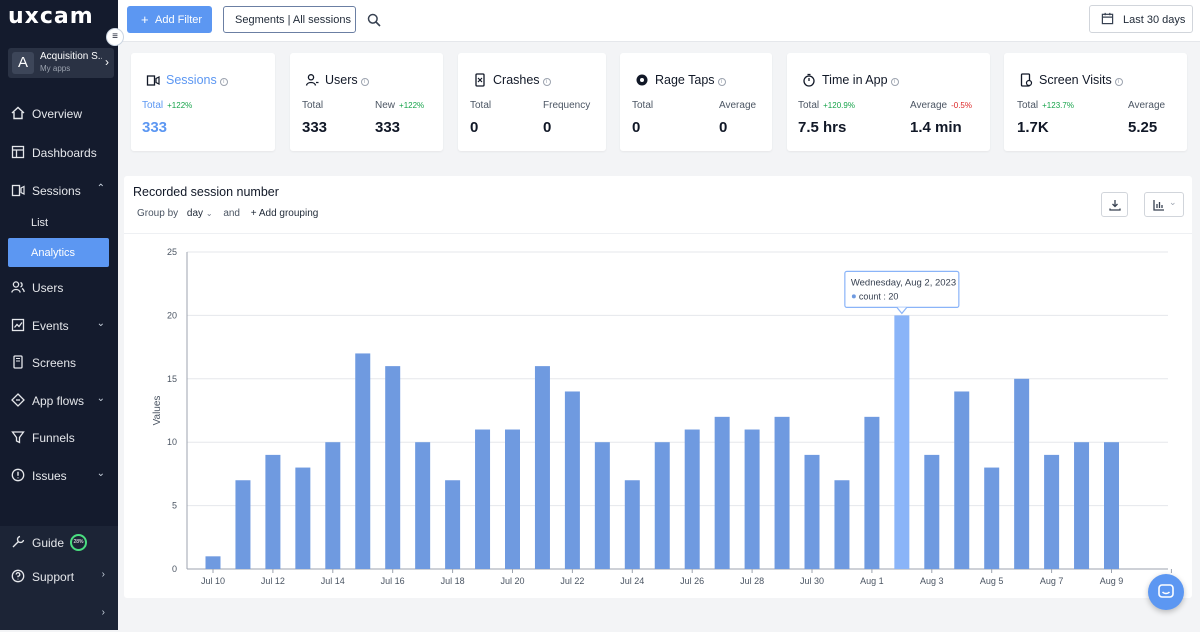 This screenshot has width=1200, height=632. I want to click on rage-tap-icon, so click(642, 80).